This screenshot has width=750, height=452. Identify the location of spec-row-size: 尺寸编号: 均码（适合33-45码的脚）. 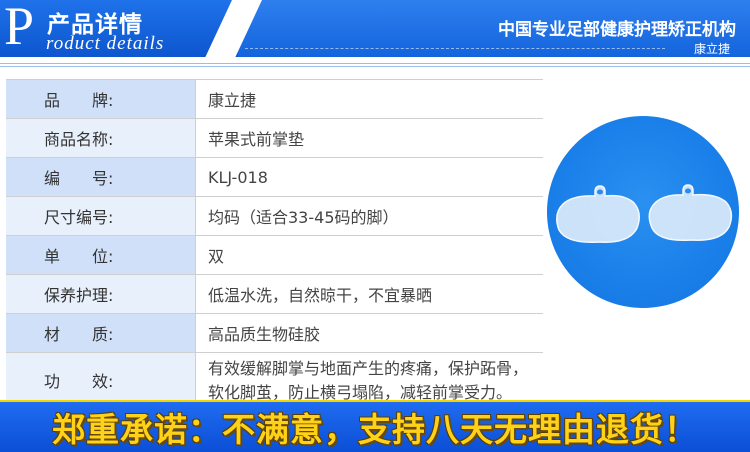
(274, 216).